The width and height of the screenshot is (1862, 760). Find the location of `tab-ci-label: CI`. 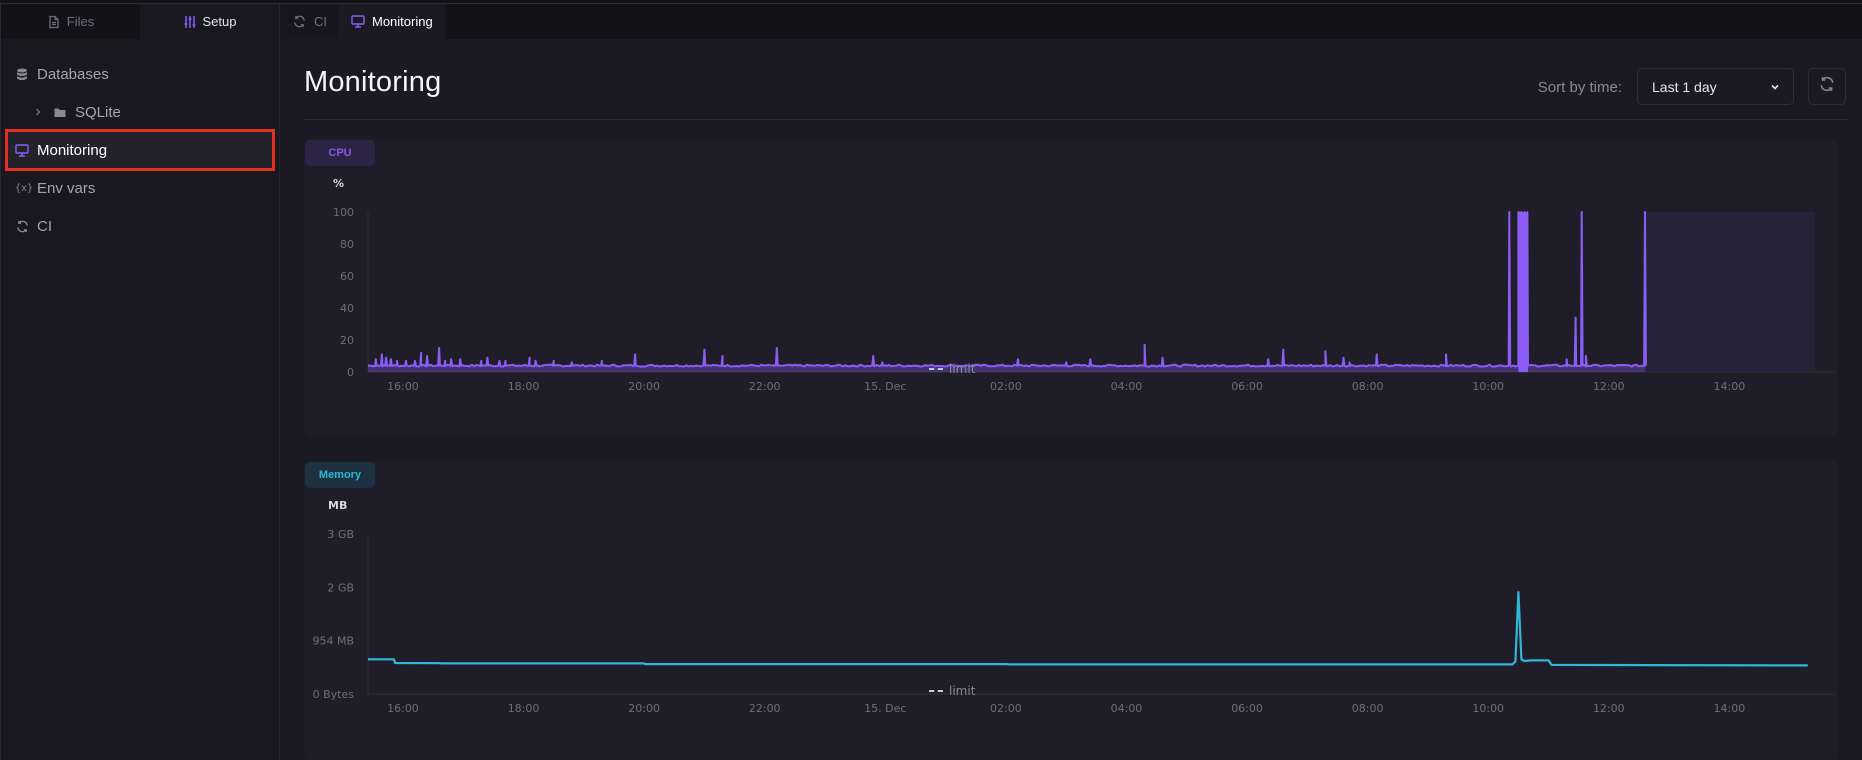

tab-ci-label: CI is located at coordinates (320, 21).